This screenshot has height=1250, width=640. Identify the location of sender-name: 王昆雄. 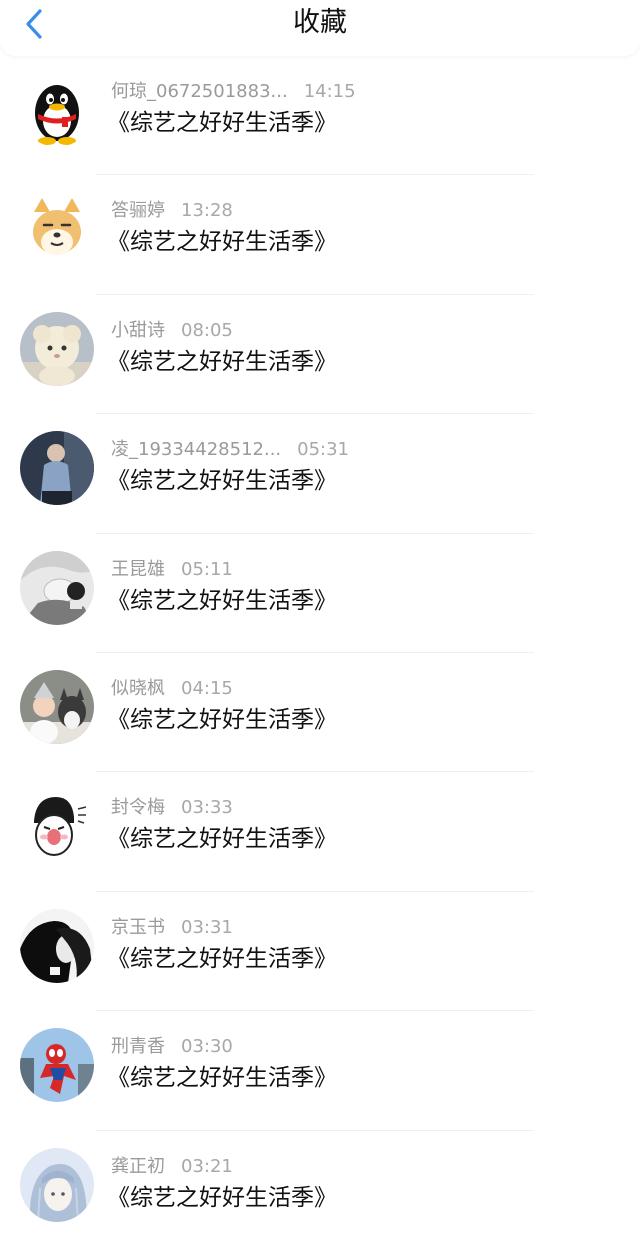
(138, 569).